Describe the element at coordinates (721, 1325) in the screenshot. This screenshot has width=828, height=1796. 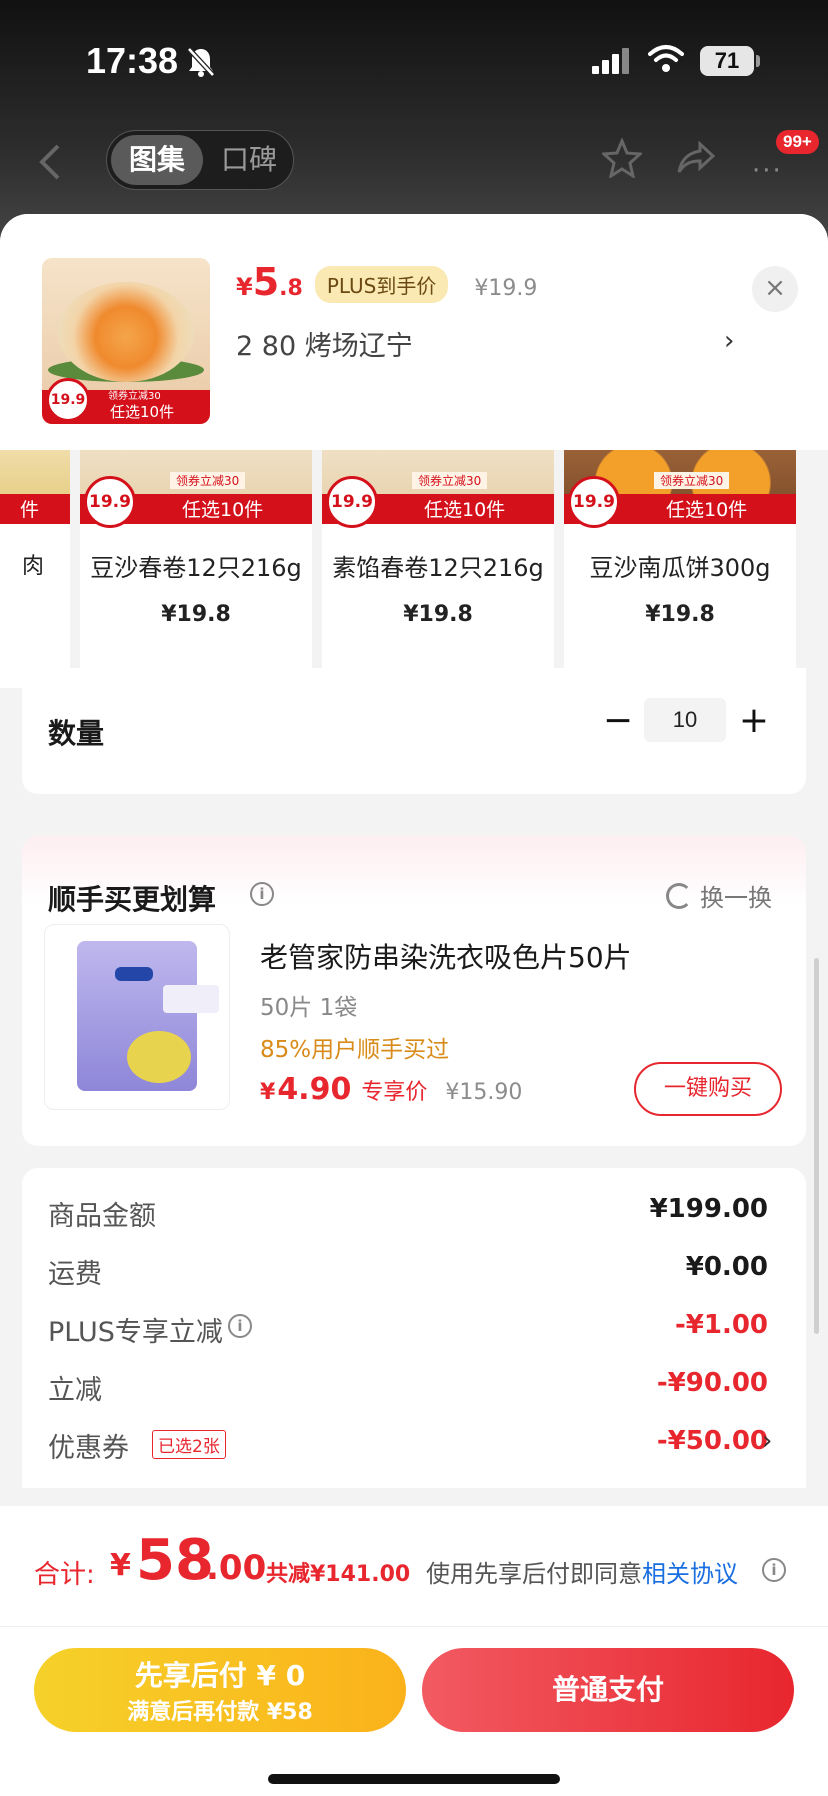
I see `summary-value: -¥1.00` at that location.